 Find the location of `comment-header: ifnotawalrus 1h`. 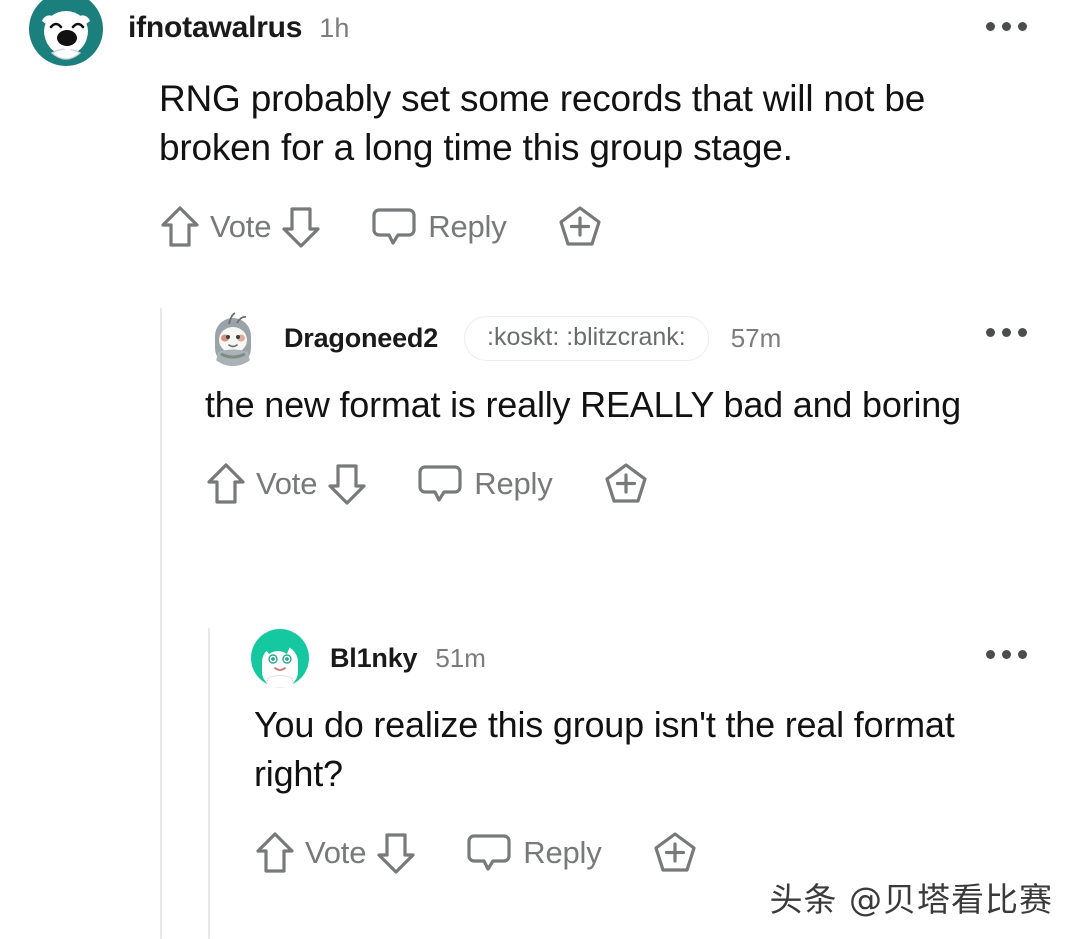

comment-header: ifnotawalrus 1h is located at coordinates (549, 33).